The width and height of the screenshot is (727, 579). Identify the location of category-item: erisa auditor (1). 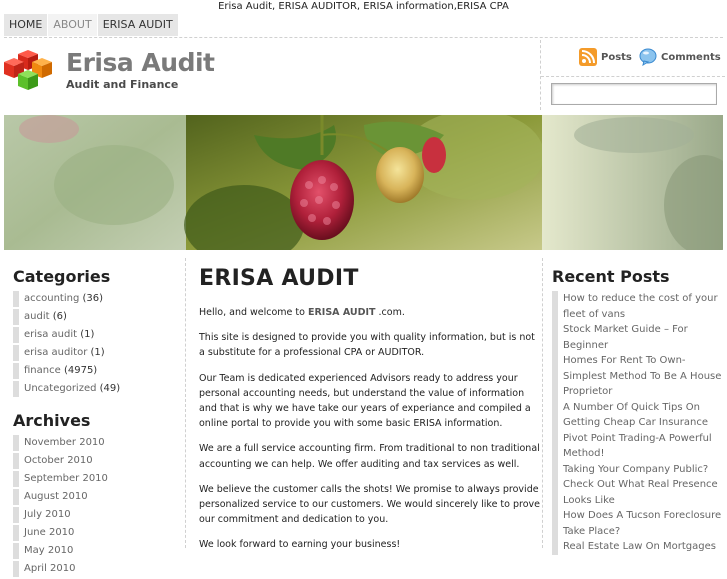
(98, 353).